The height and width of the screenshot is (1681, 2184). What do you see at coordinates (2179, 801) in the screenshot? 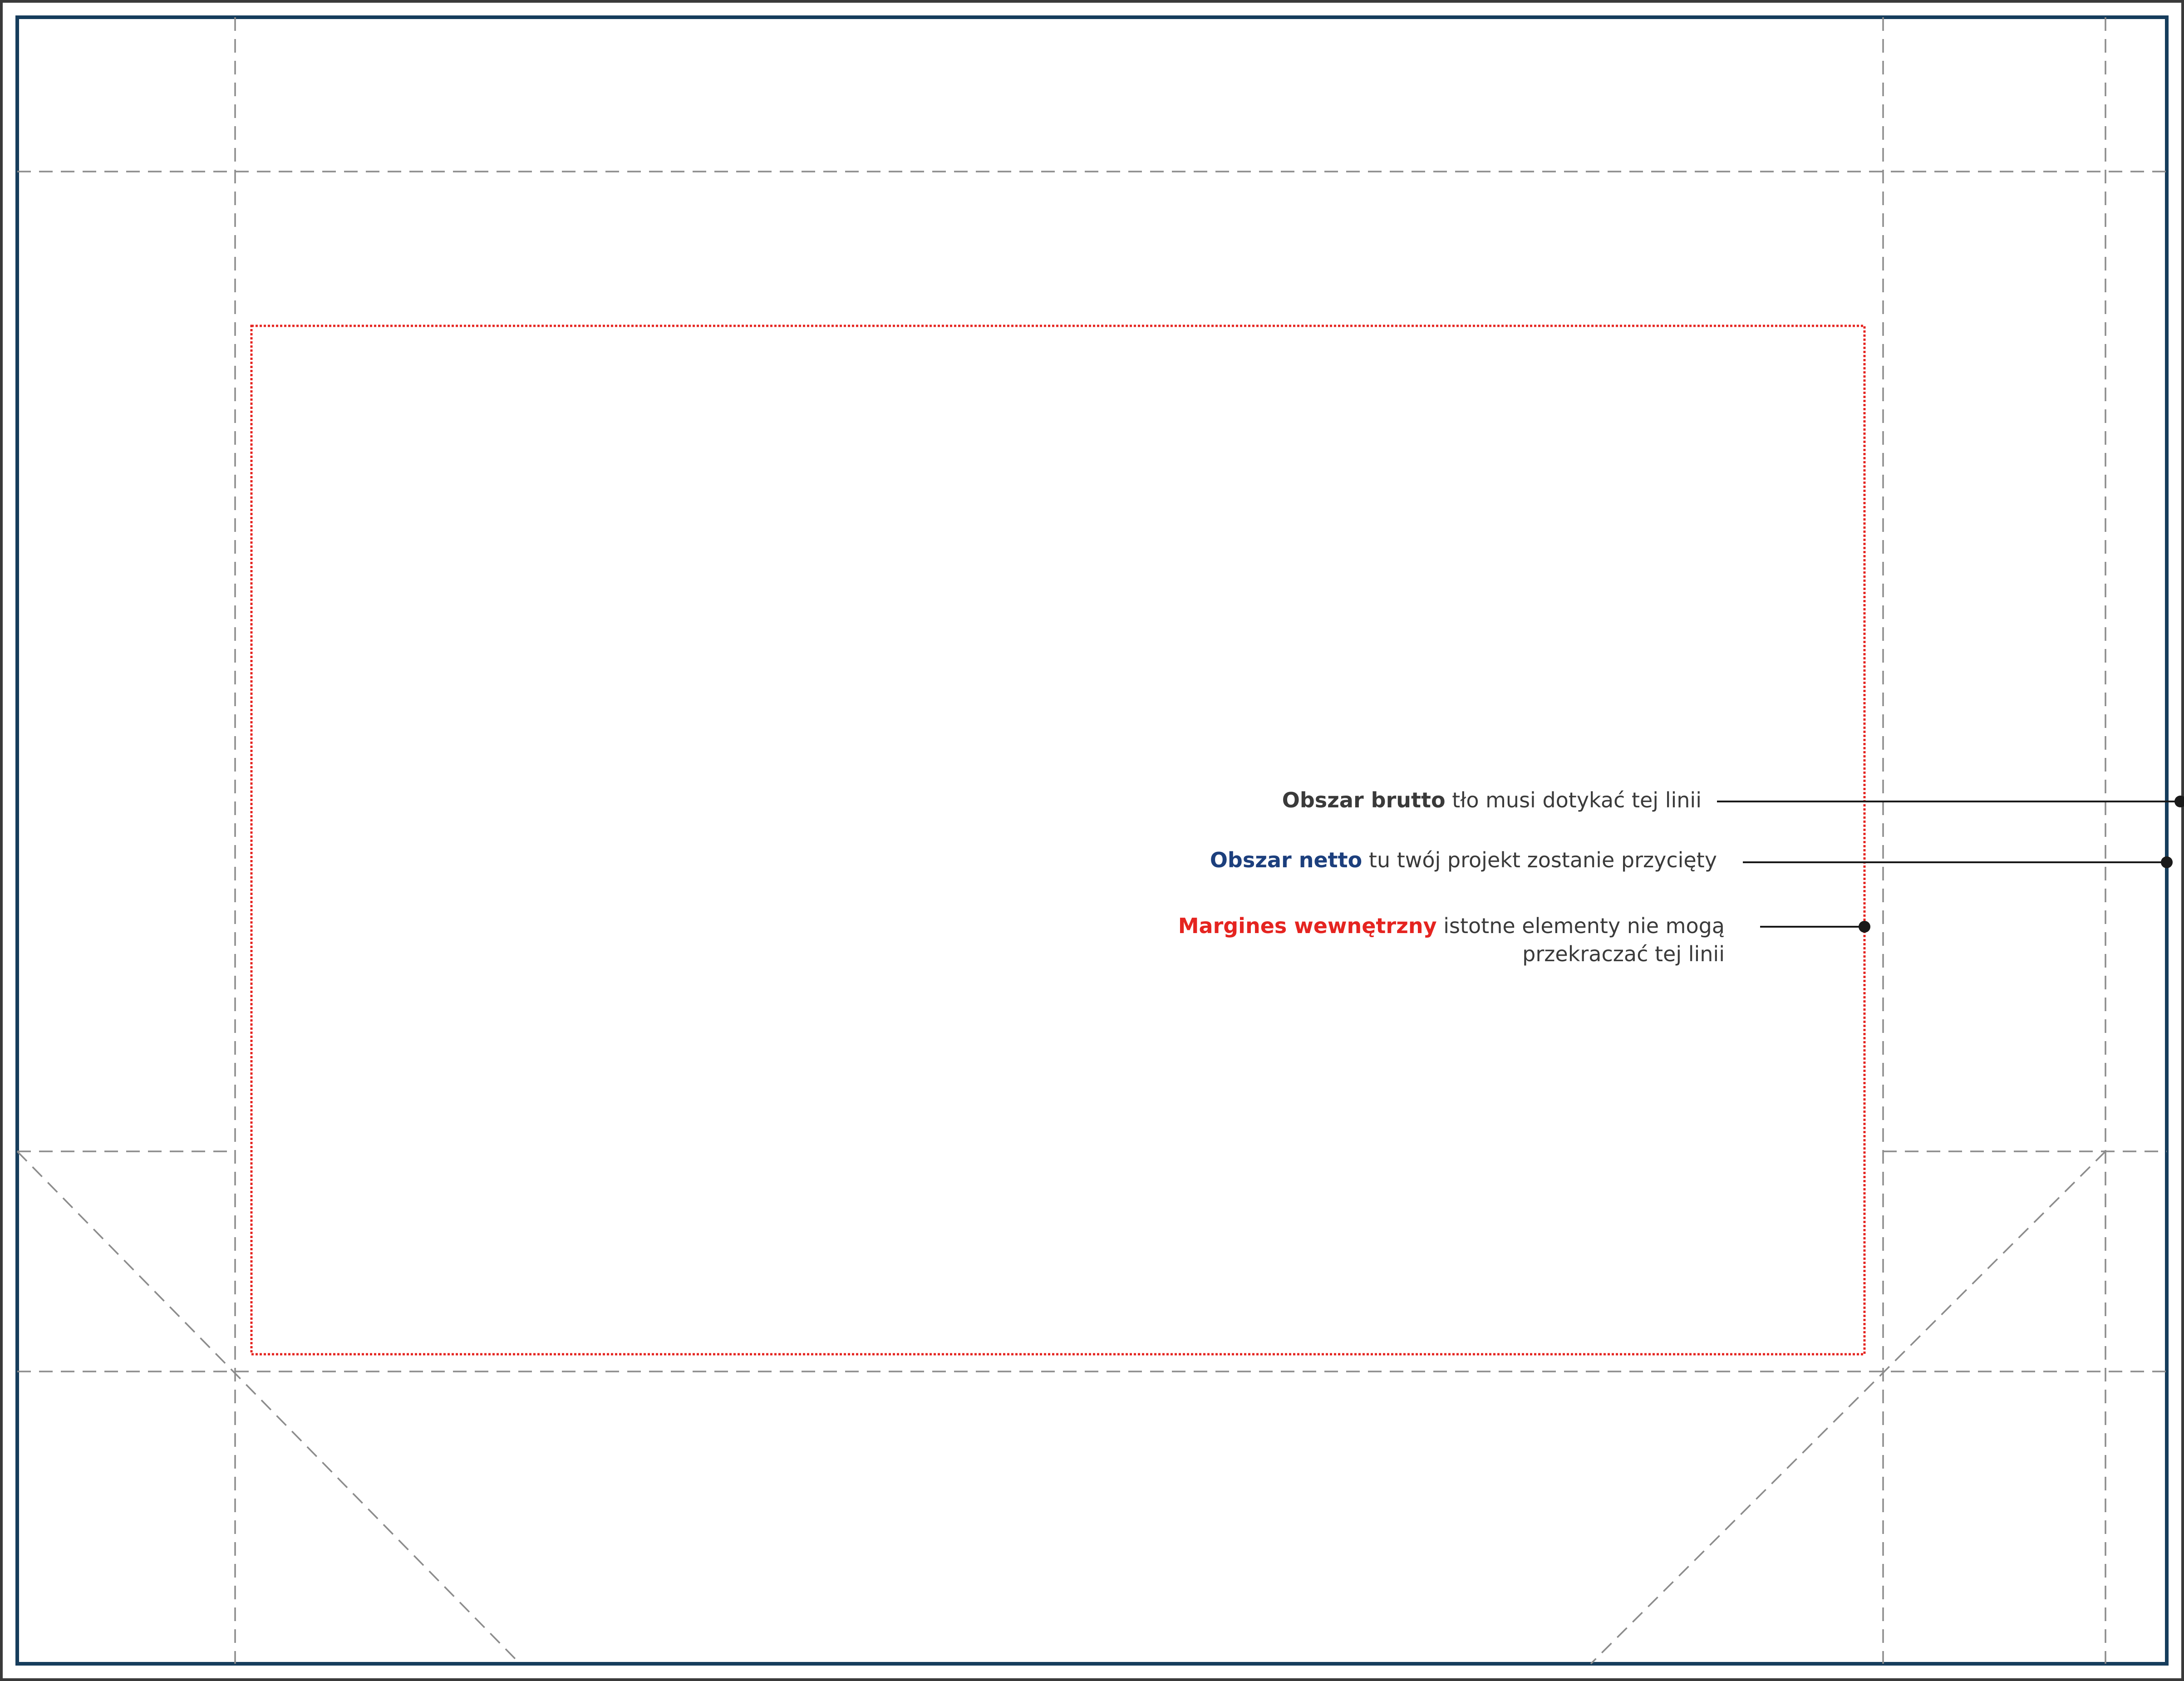
I see `leader-brutto-dot` at bounding box center [2179, 801].